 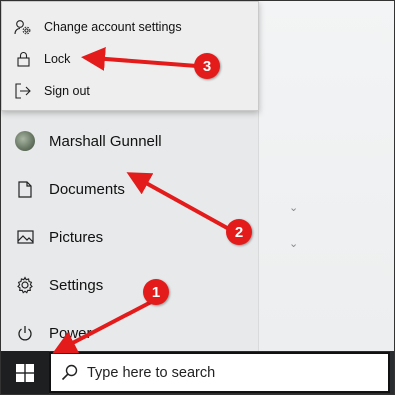 What do you see at coordinates (76, 237) in the screenshot?
I see `pictures-label: Pictures` at bounding box center [76, 237].